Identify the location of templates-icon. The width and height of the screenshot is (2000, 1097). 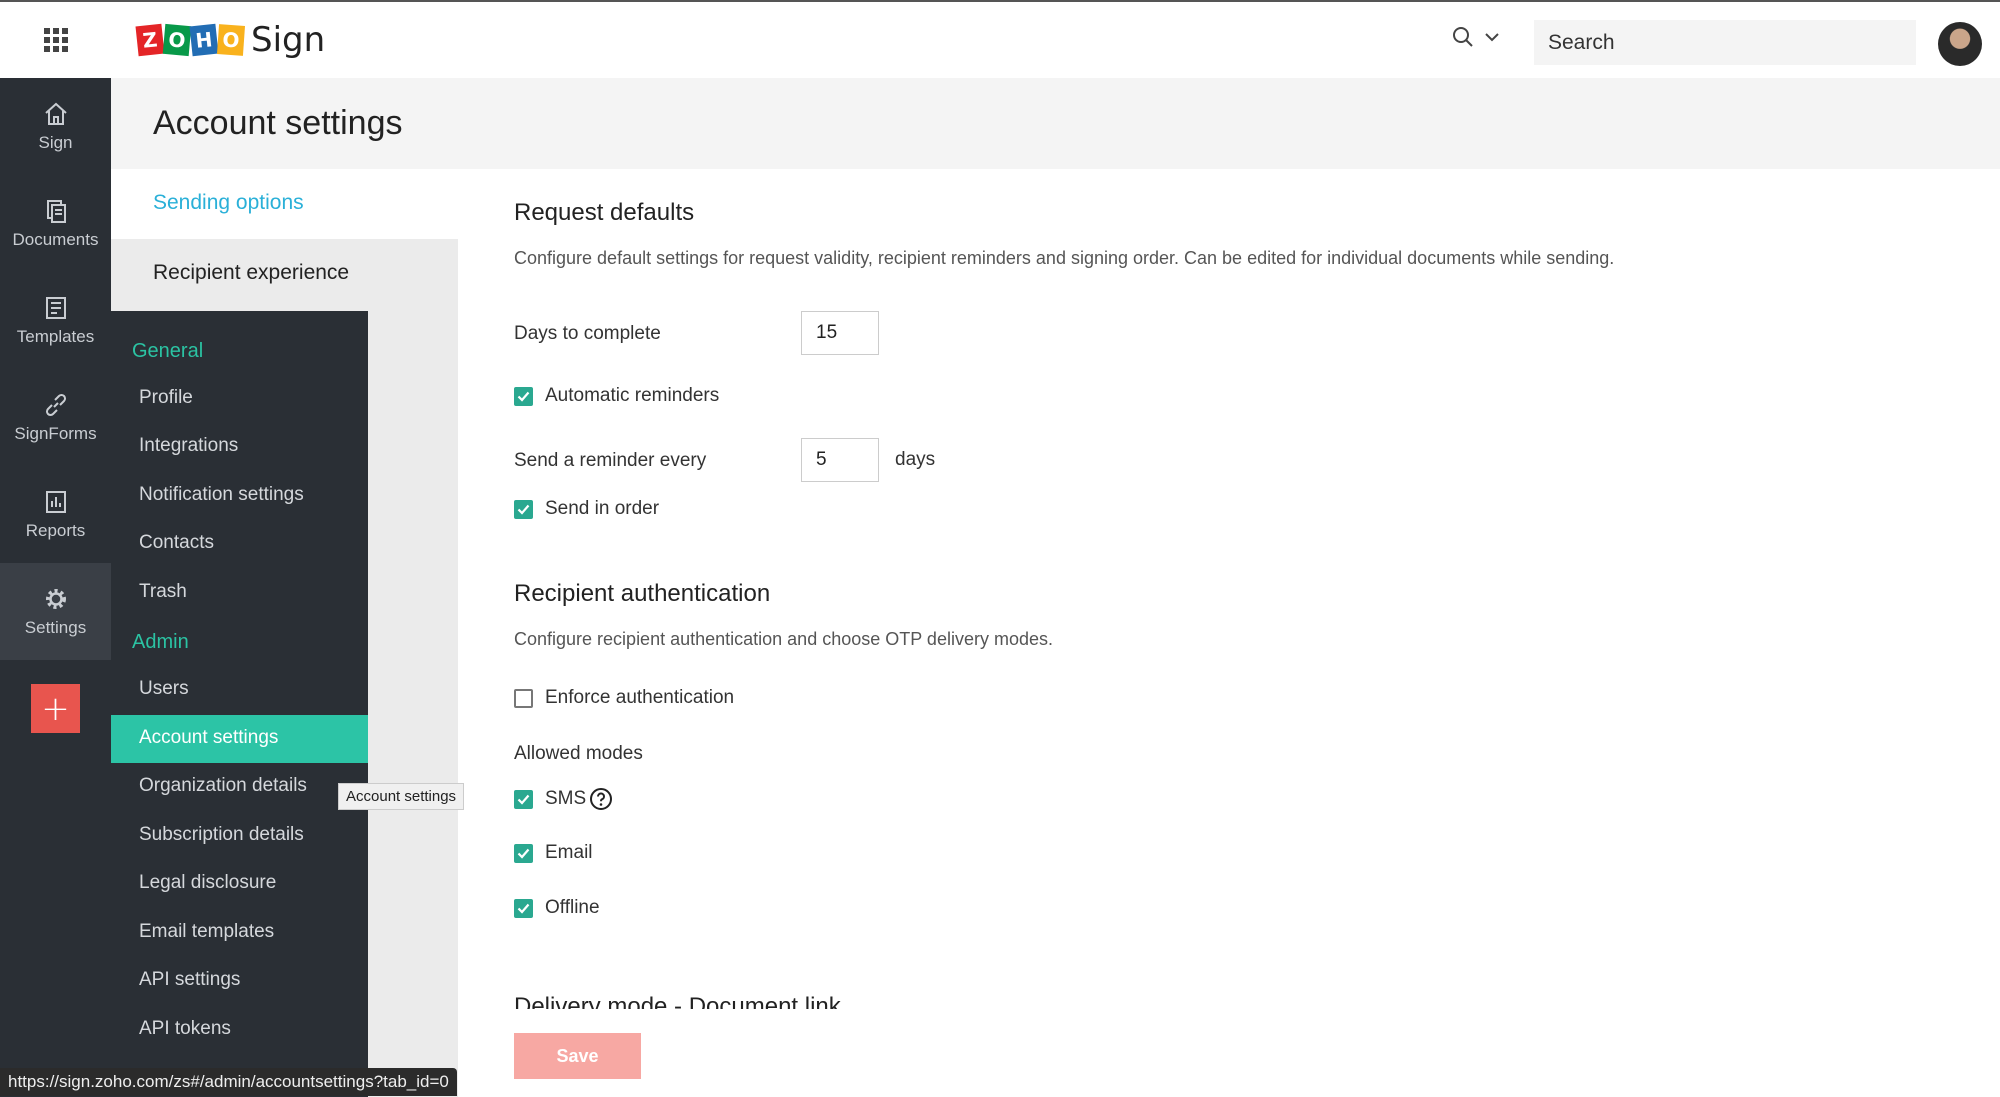
(55, 307).